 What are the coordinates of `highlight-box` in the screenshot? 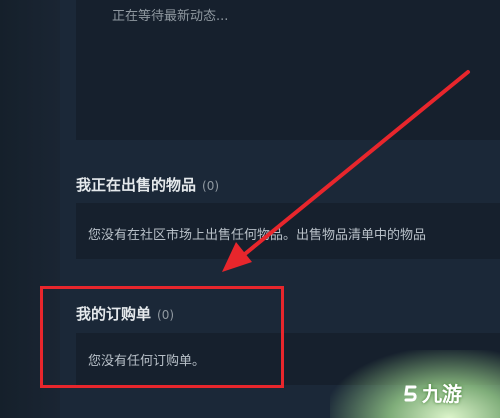 It's located at (162, 337).